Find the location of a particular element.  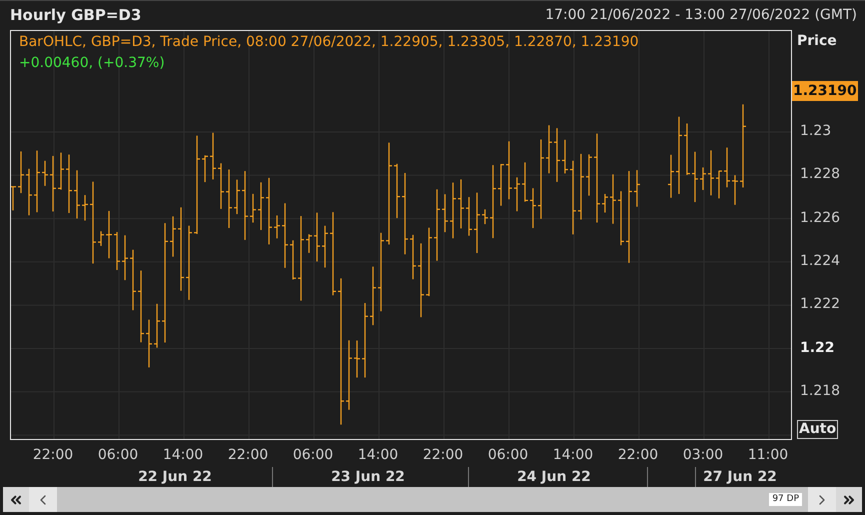

scroll-end-button is located at coordinates (849, 499).